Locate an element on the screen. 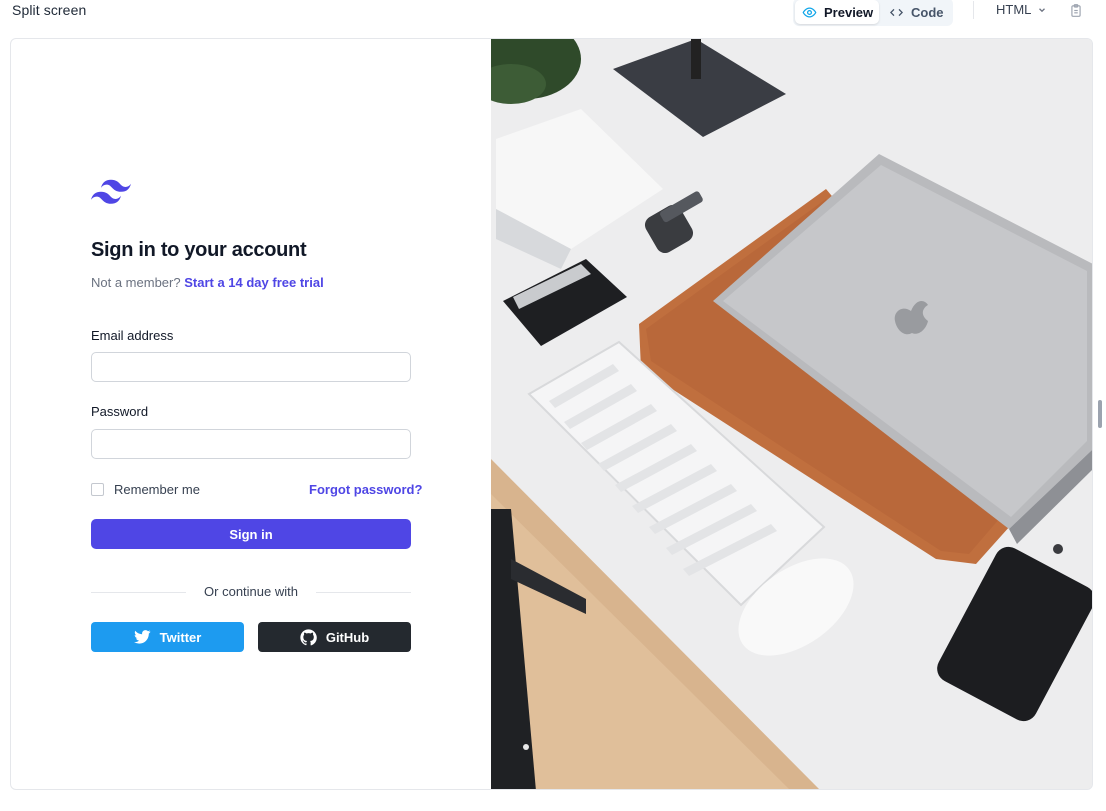 This screenshot has width=1106, height=811. github-button: GitHub is located at coordinates (334, 637).